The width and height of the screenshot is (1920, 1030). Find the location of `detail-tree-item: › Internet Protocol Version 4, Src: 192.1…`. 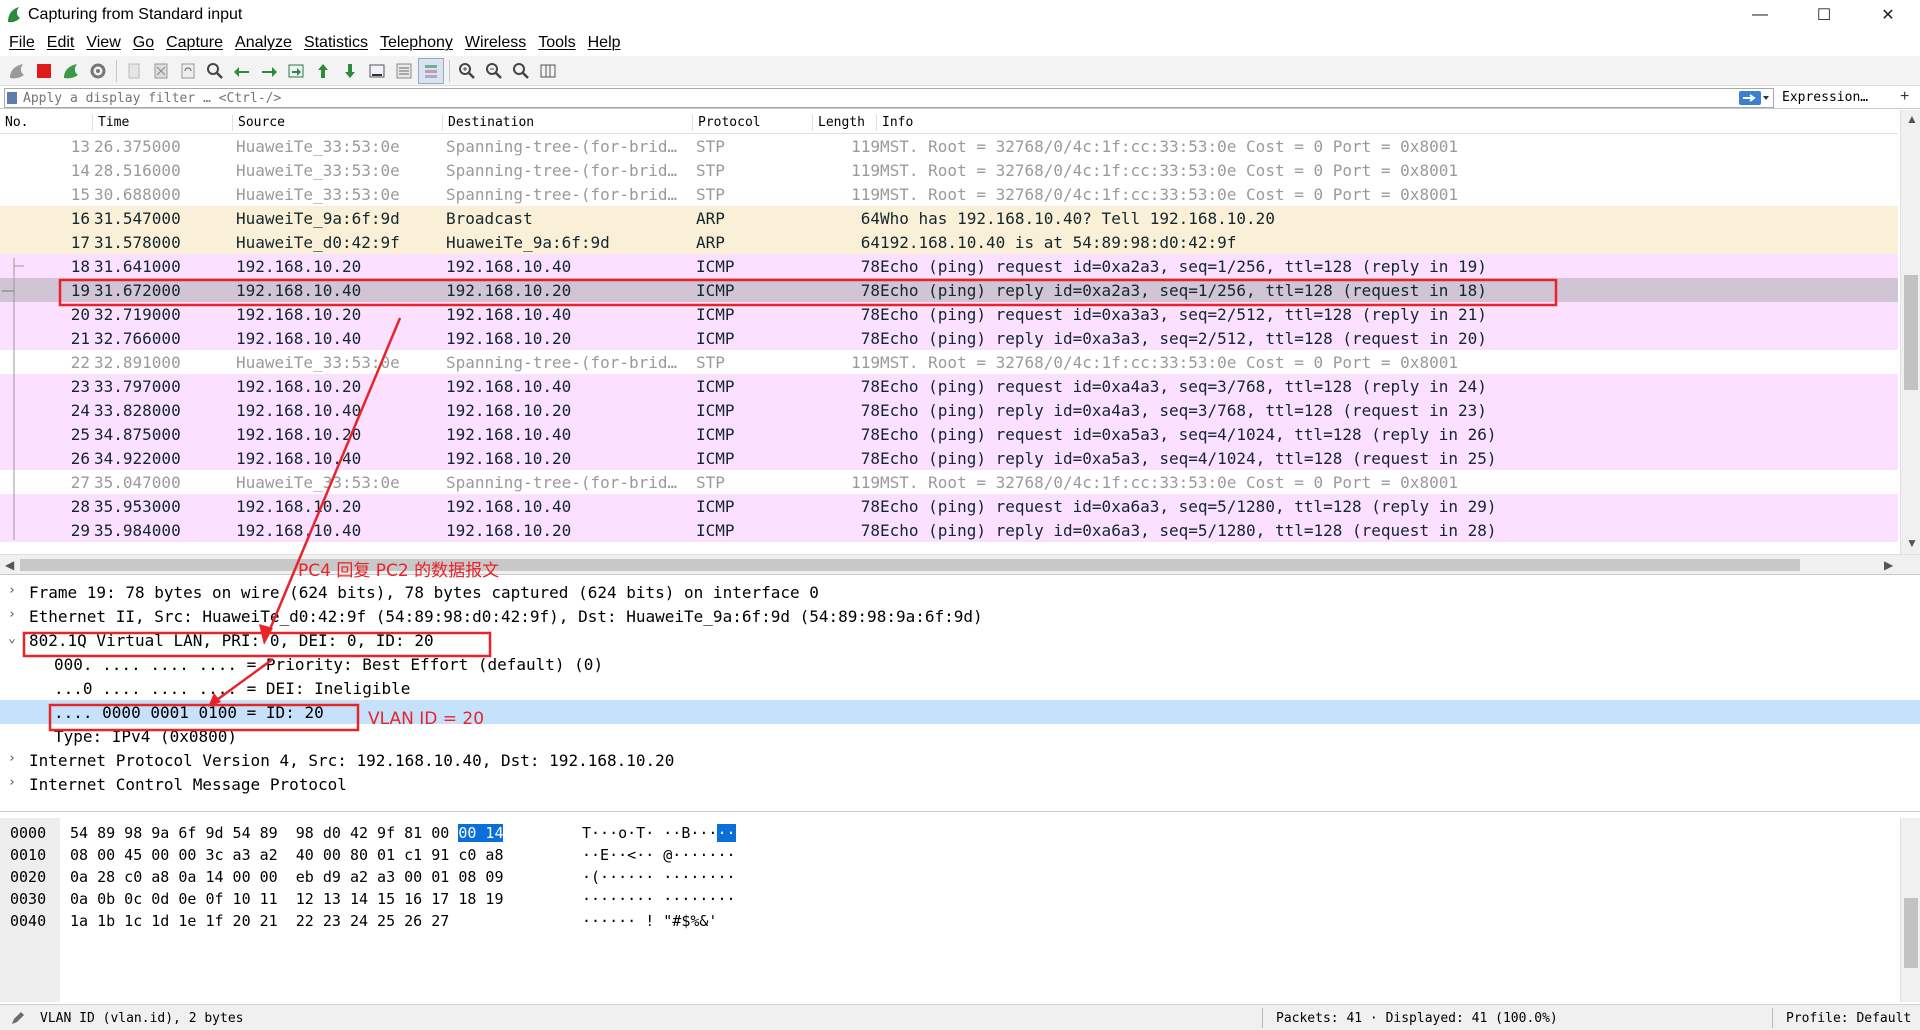

detail-tree-item: › Internet Protocol Version 4, Src: 192.1… is located at coordinates (960, 760).